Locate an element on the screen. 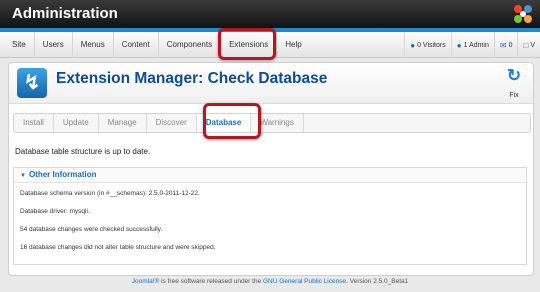  extension-manager-icon: ↯ is located at coordinates (32, 83).